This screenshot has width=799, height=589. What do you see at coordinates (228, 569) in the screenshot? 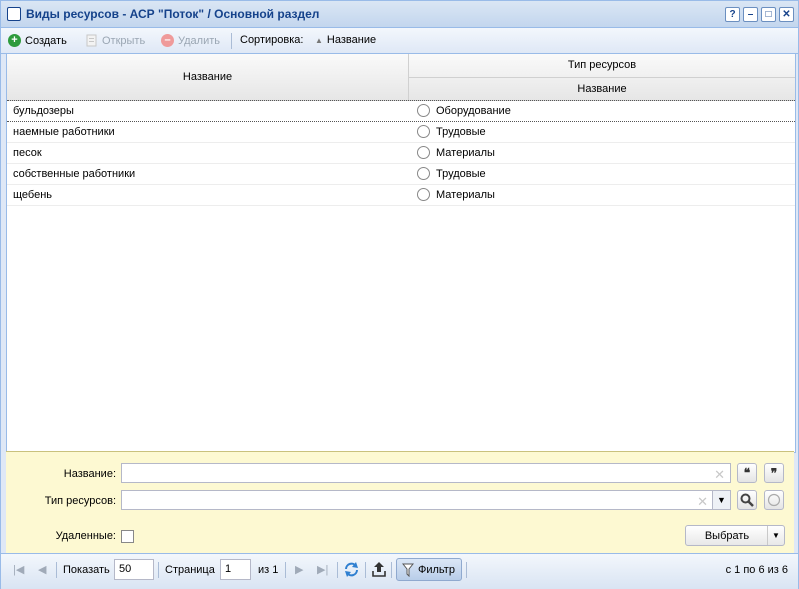
I see `page-number-value: 1` at bounding box center [228, 569].